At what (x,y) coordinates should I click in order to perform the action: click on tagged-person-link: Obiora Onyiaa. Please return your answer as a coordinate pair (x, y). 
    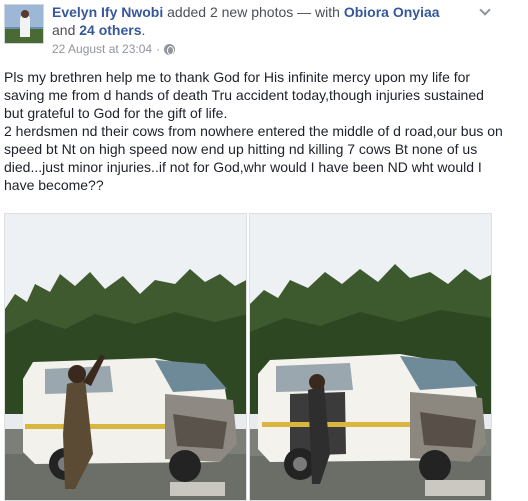
    Looking at the image, I should click on (392, 12).